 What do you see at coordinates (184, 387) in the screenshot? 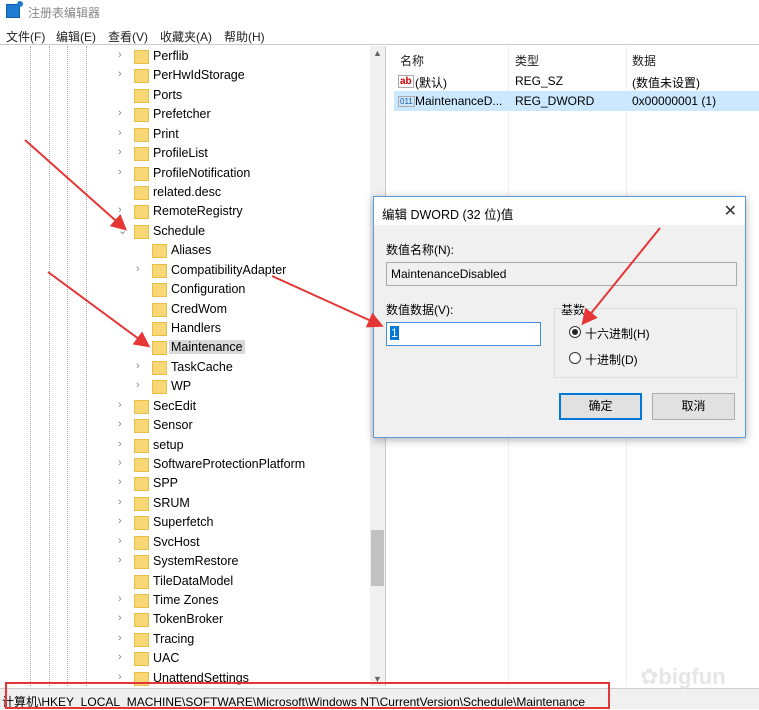
I see `tree-item: › WP` at bounding box center [184, 387].